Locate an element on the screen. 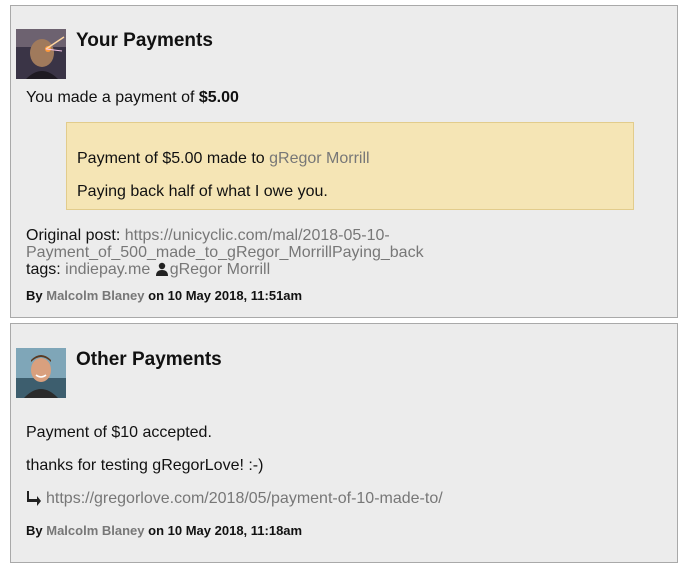 Image resolution: width=690 pixels, height=563 pixels. section-title: Other Payments is located at coordinates (149, 359).